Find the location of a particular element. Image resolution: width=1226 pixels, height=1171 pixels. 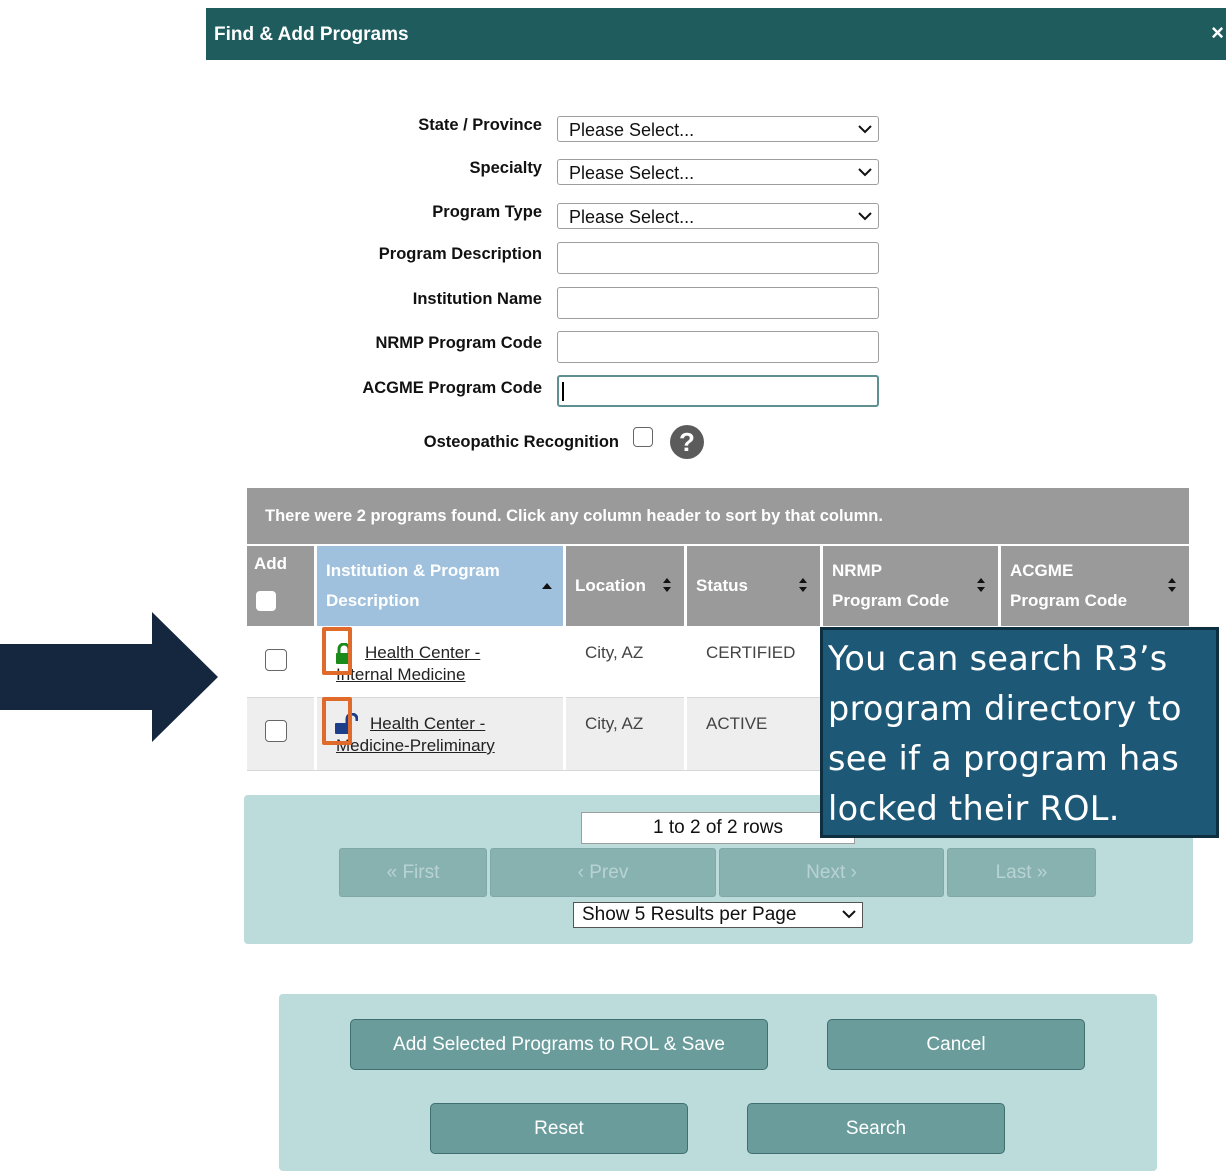

reset-button: Reset is located at coordinates (559, 1128).